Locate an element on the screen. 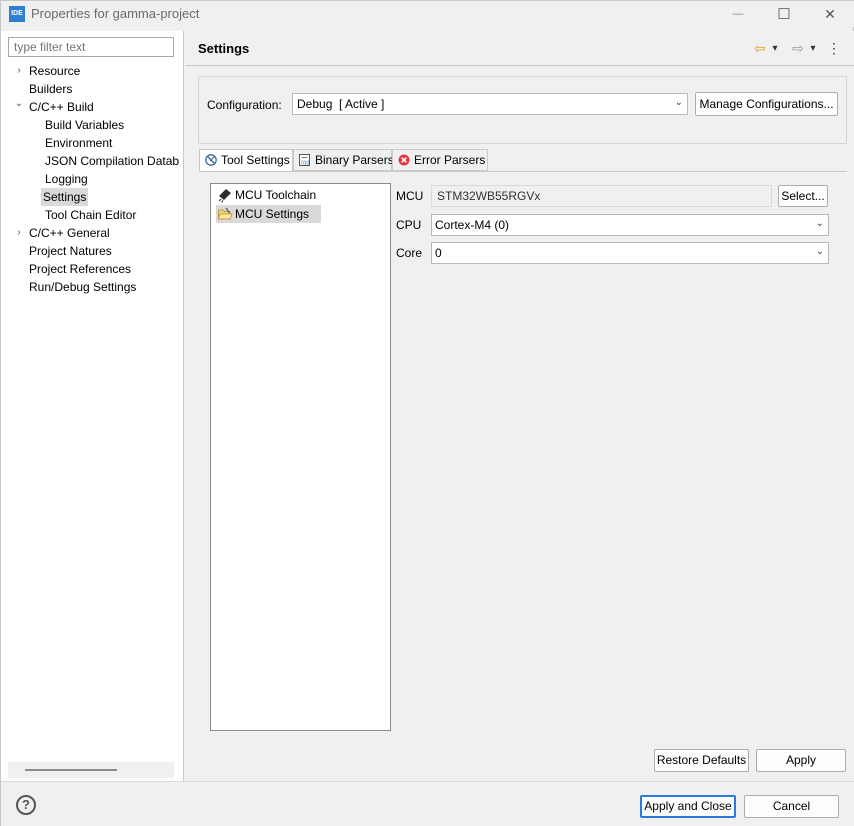  binary-parsers-icon: 010 is located at coordinates (304, 160).